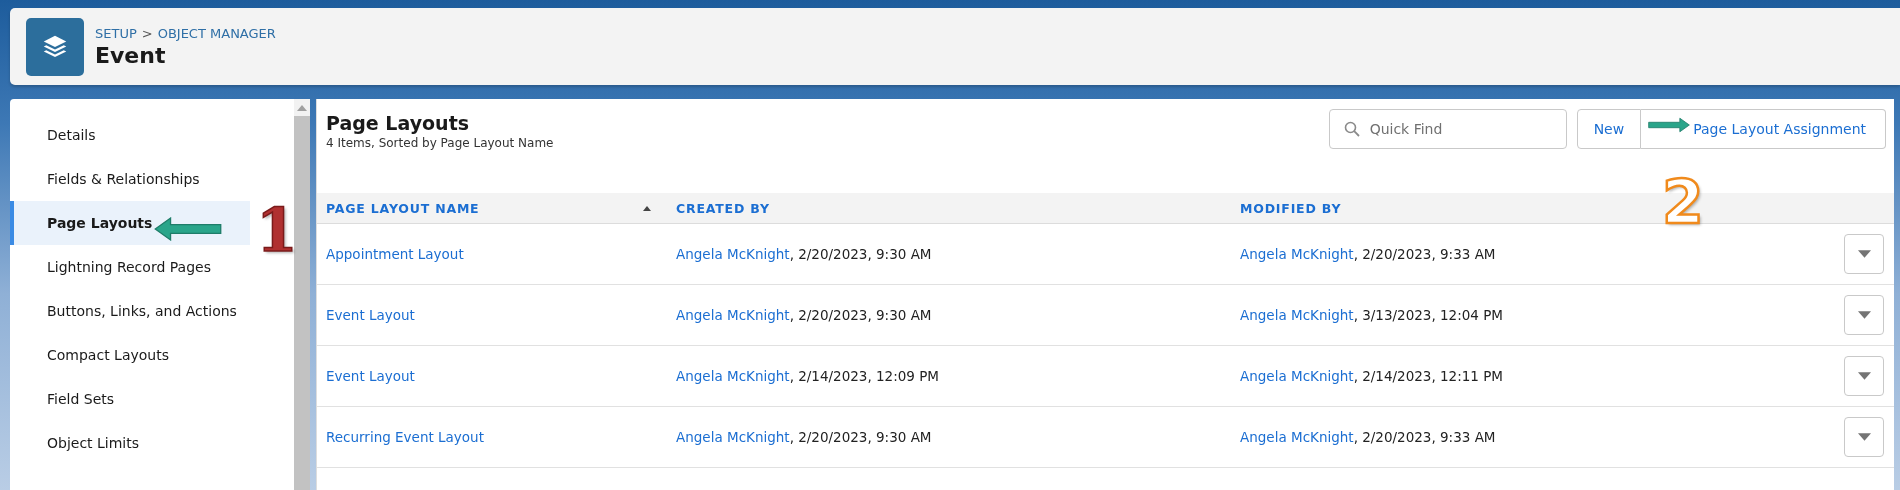  Describe the element at coordinates (302, 108) in the screenshot. I see `scroll-up-icon` at that location.